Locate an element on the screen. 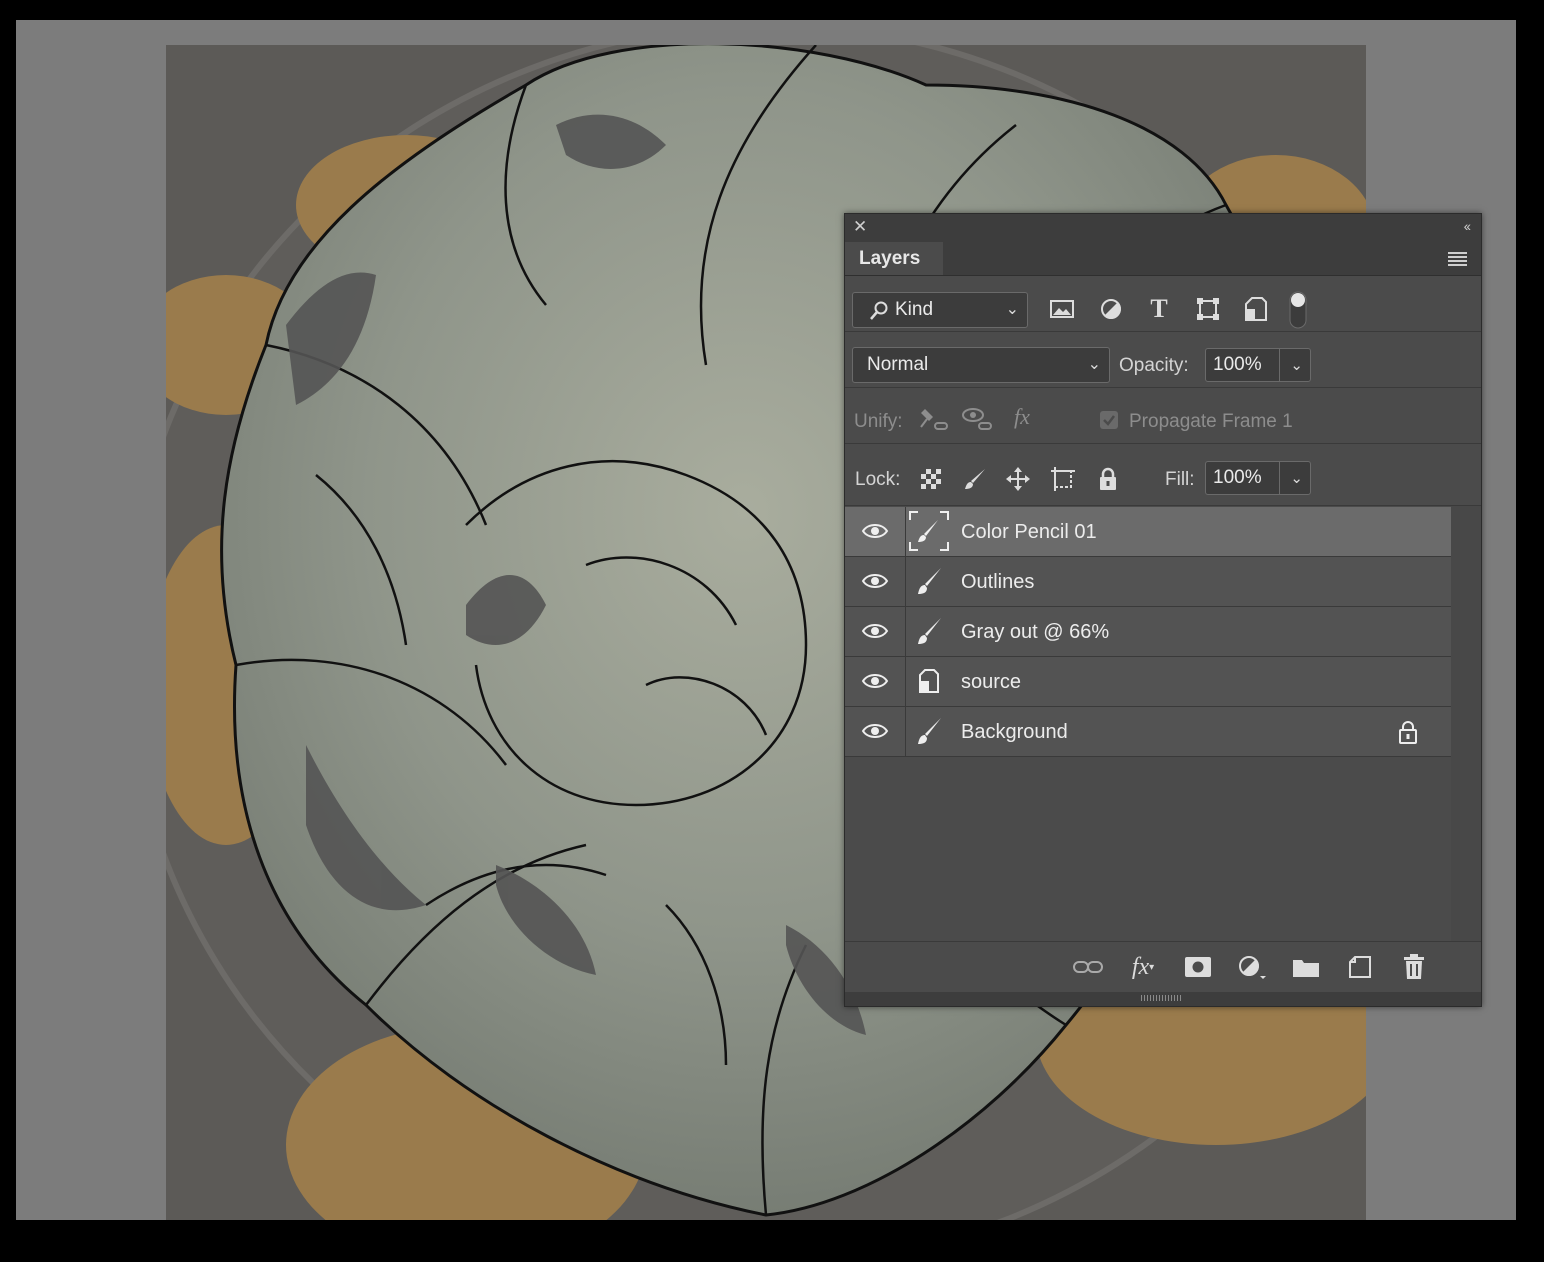 This screenshot has height=1262, width=1544. unify-position-icon is located at coordinates (934, 419).